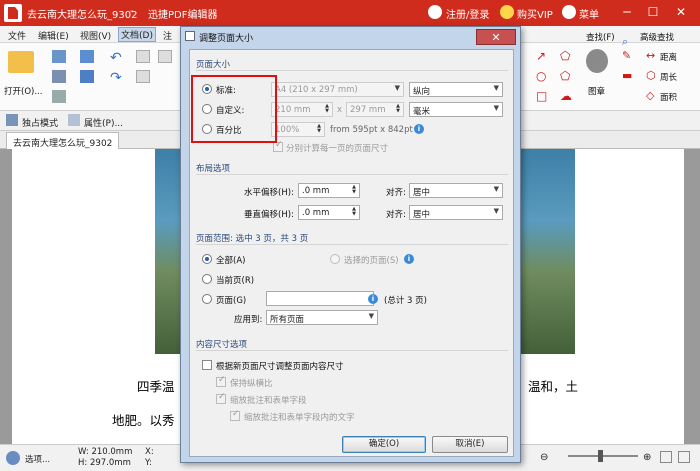 Image resolution: width=700 pixels, height=471 pixels. Describe the element at coordinates (298, 129) in the screenshot. I see `percent-input: 100% ▲ ▼` at that location.